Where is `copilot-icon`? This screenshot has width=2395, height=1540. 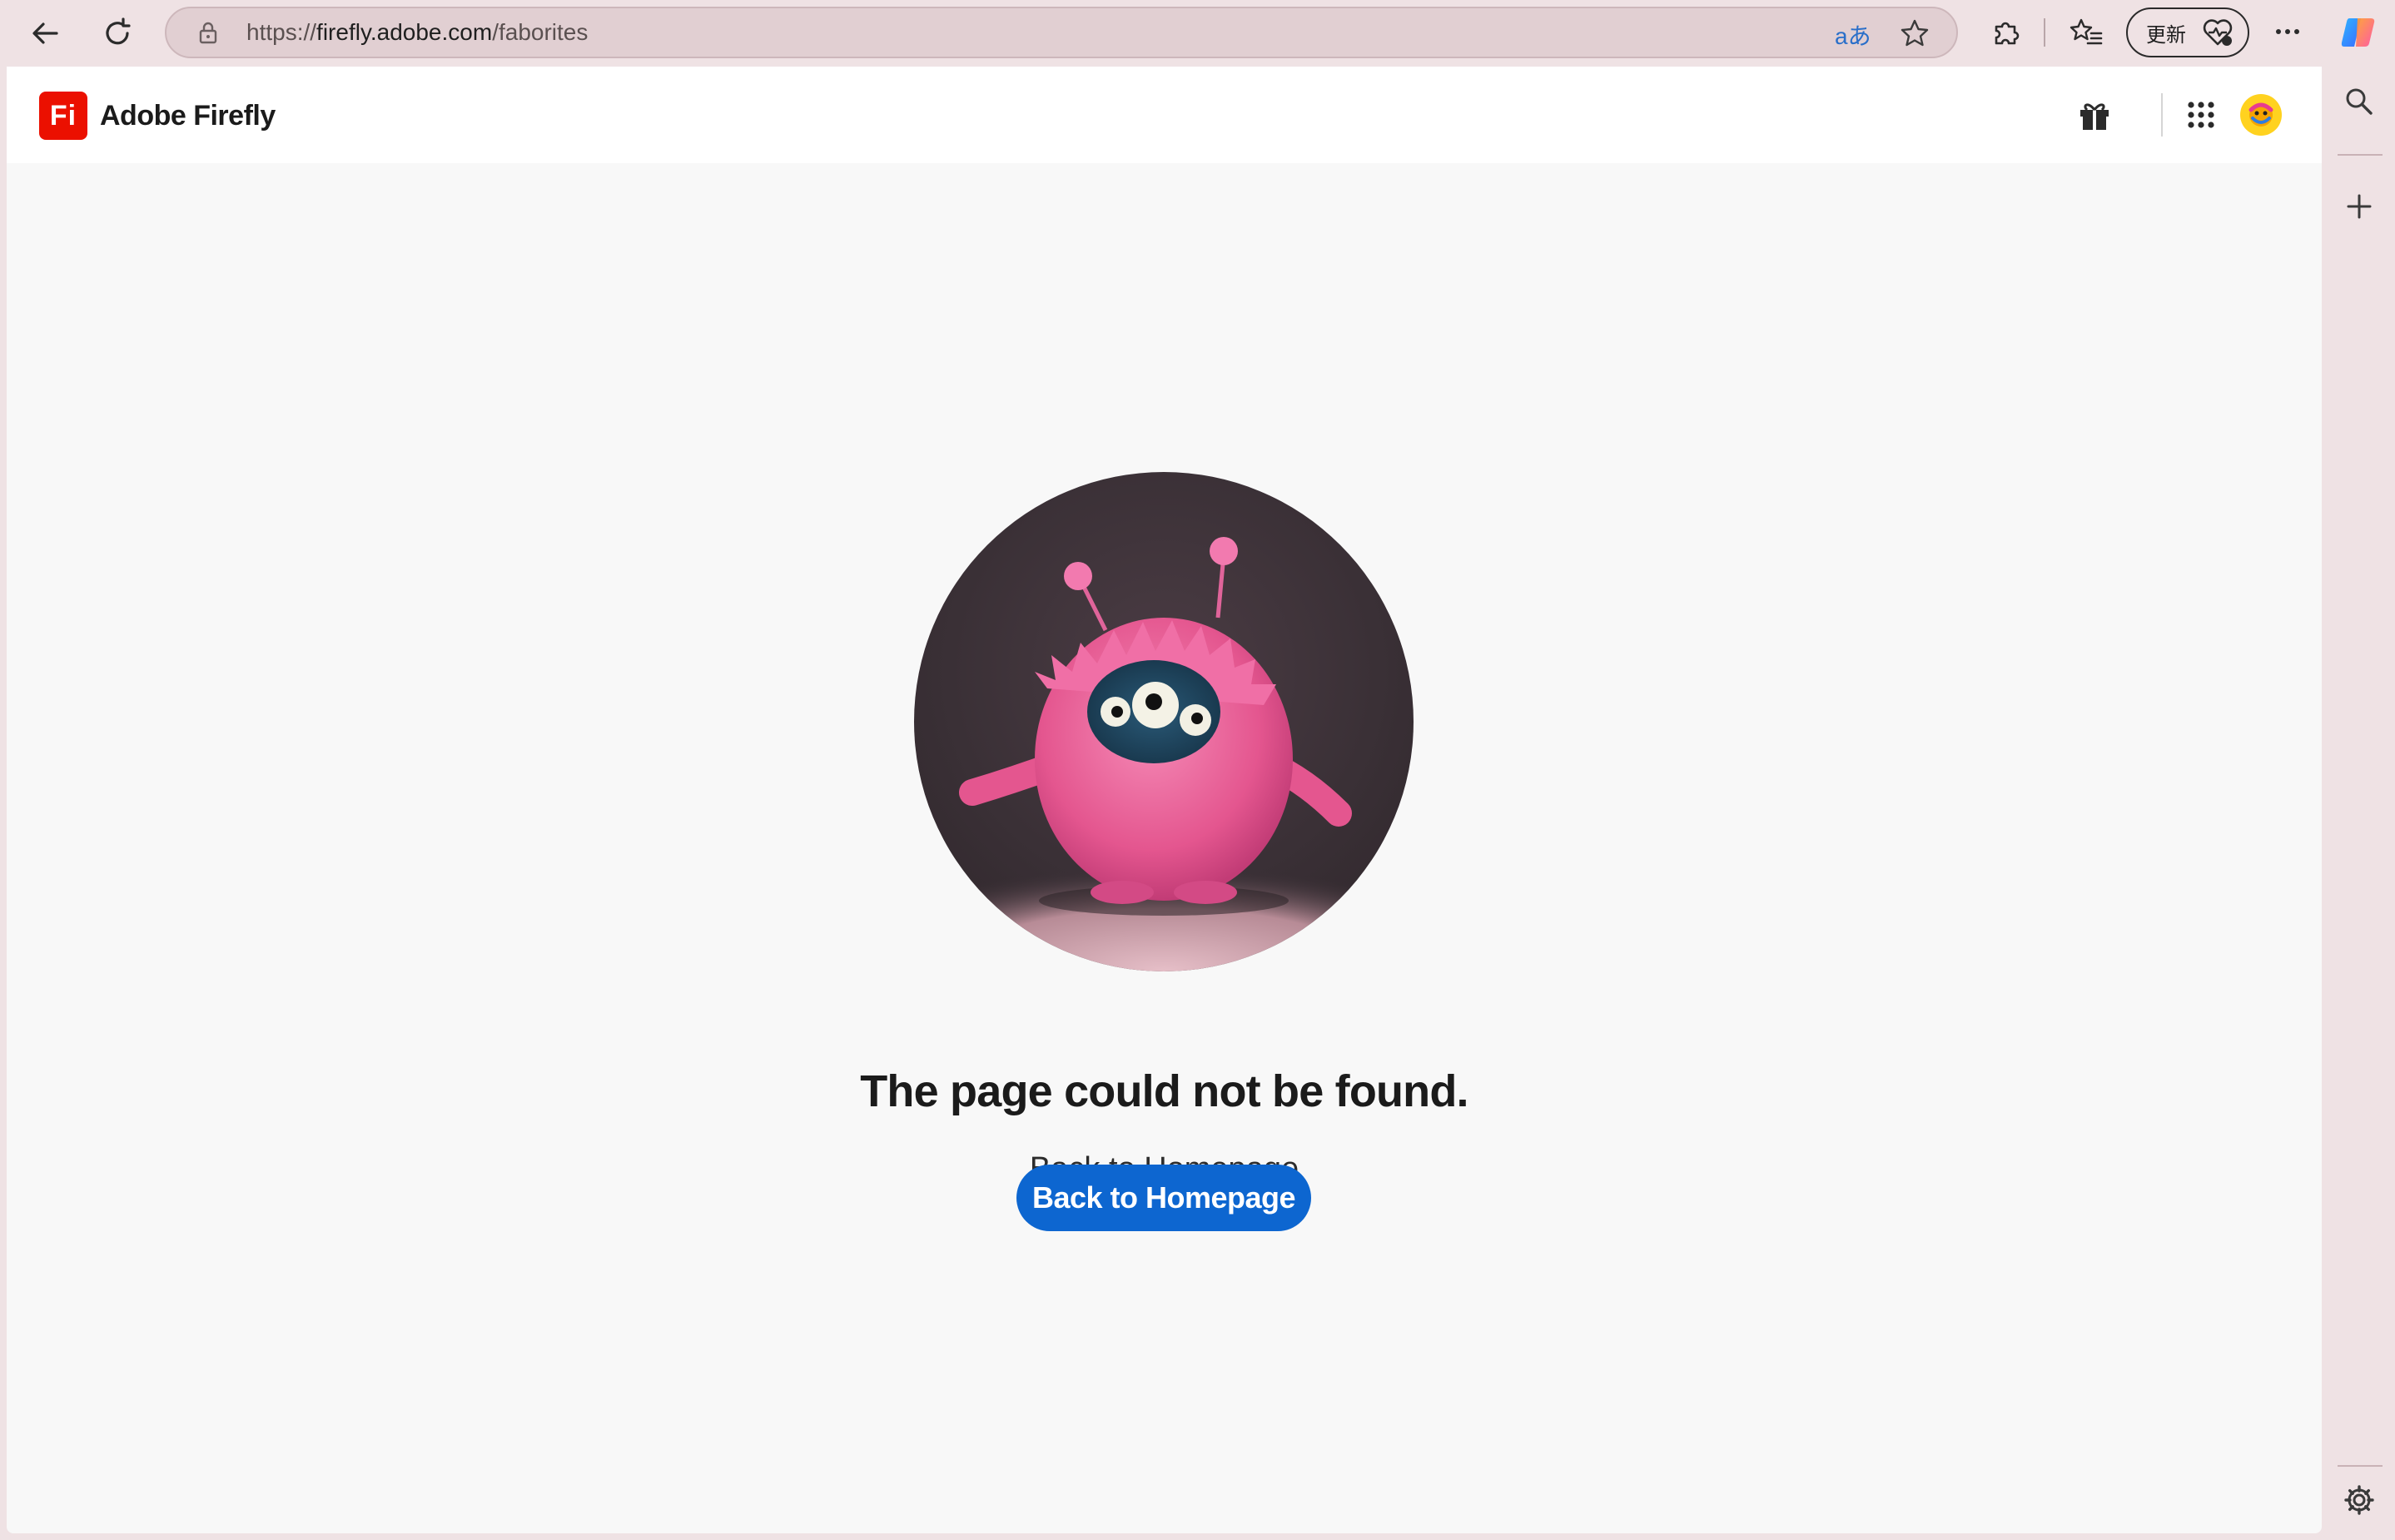
copilot-icon is located at coordinates (2358, 32).